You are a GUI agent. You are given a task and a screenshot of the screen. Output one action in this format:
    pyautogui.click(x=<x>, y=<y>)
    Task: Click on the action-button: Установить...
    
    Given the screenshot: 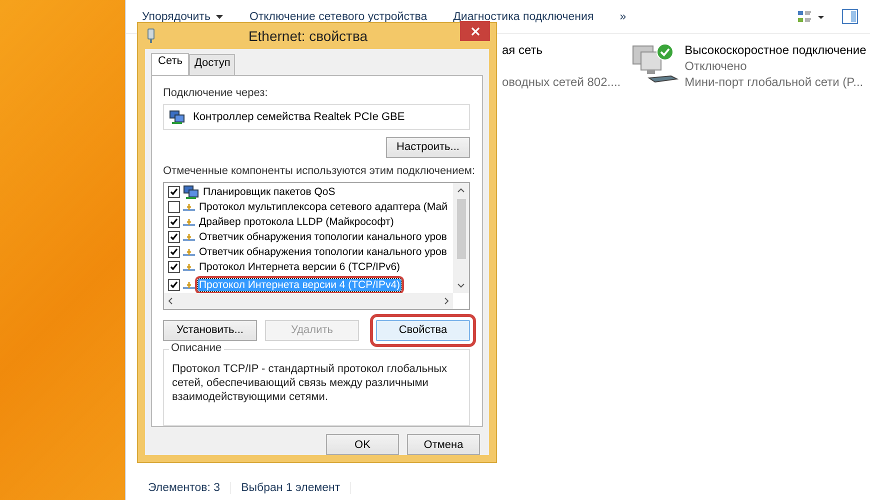 What is the action you would take?
    pyautogui.click(x=210, y=330)
    